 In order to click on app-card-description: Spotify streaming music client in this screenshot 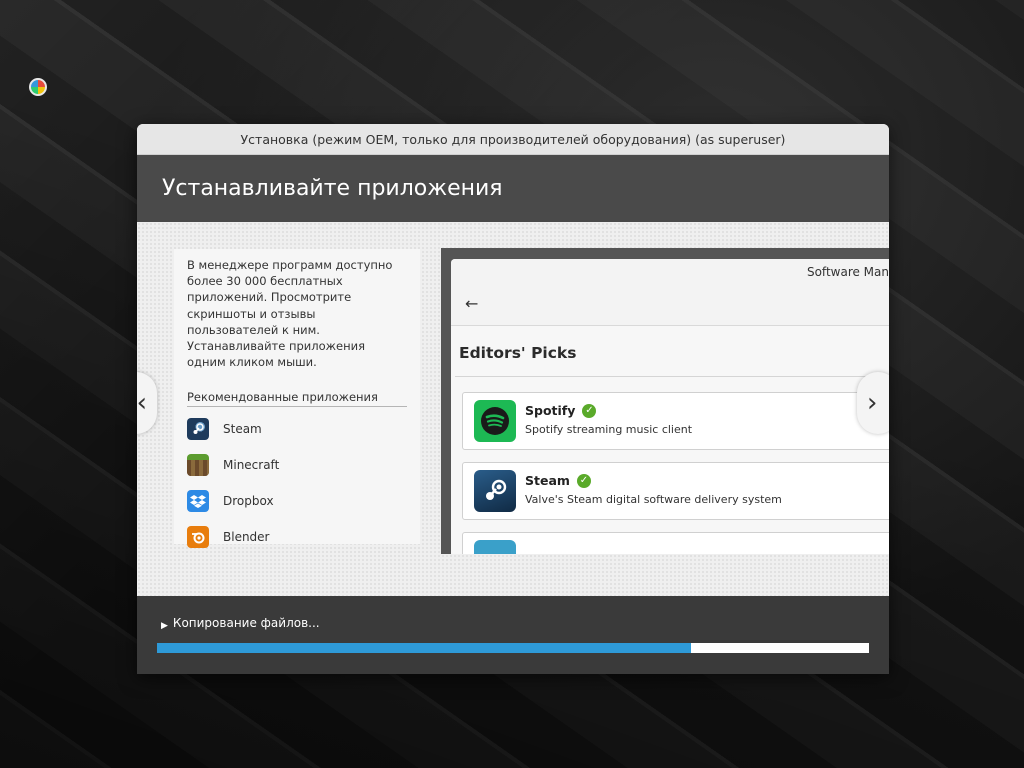, I will do `click(609, 429)`.